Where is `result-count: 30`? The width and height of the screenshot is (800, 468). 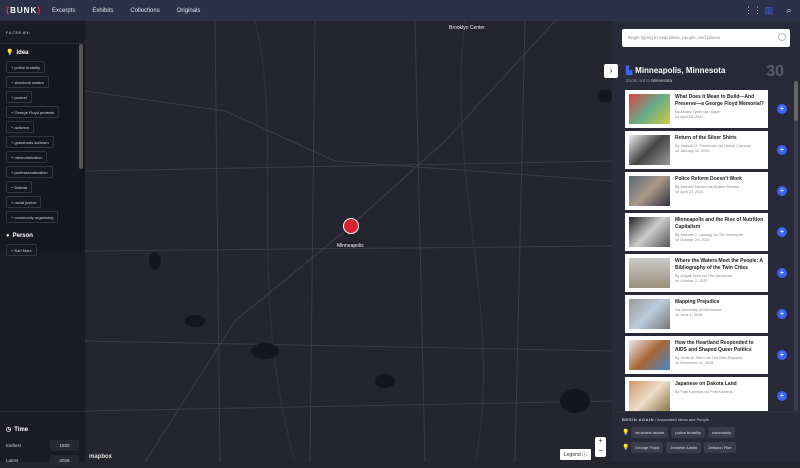
result-count: 30 is located at coordinates (775, 71).